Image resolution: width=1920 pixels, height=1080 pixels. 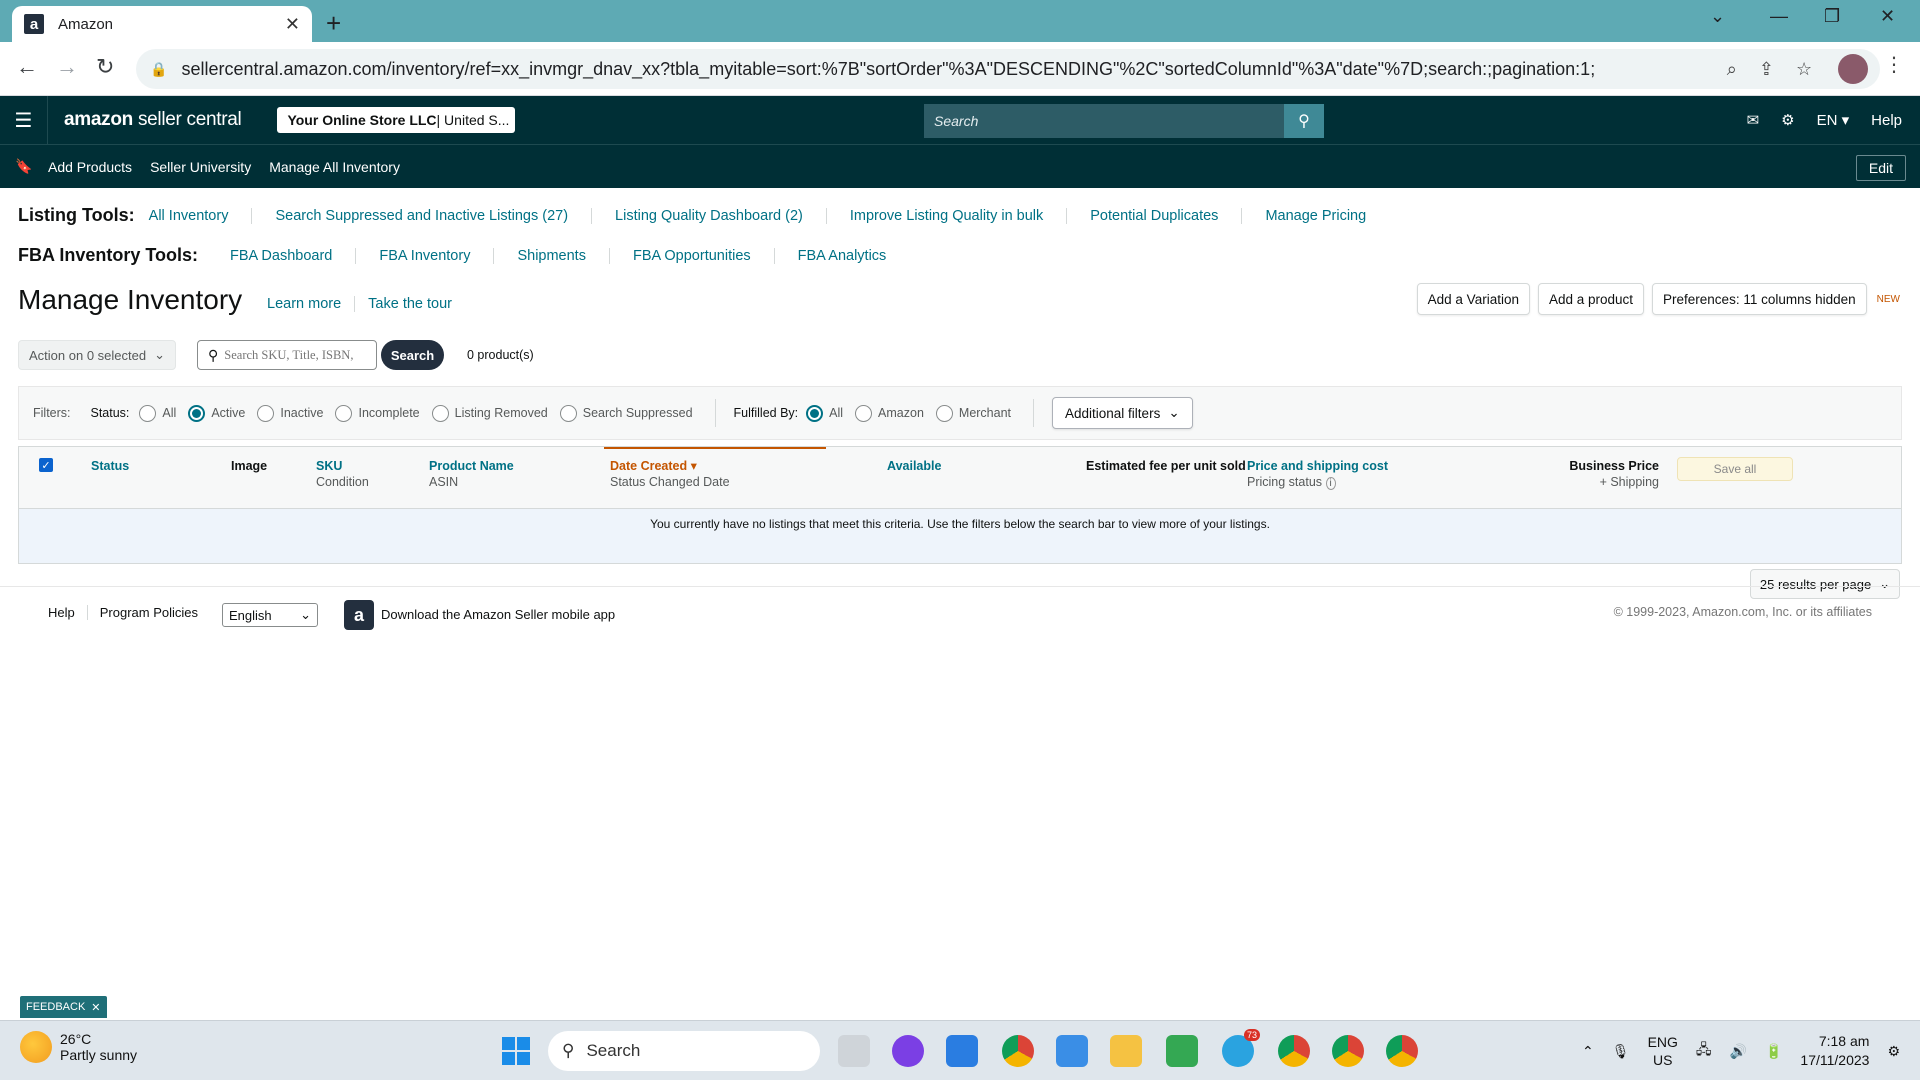 I want to click on save-all-button: Save all, so click(x=1735, y=469).